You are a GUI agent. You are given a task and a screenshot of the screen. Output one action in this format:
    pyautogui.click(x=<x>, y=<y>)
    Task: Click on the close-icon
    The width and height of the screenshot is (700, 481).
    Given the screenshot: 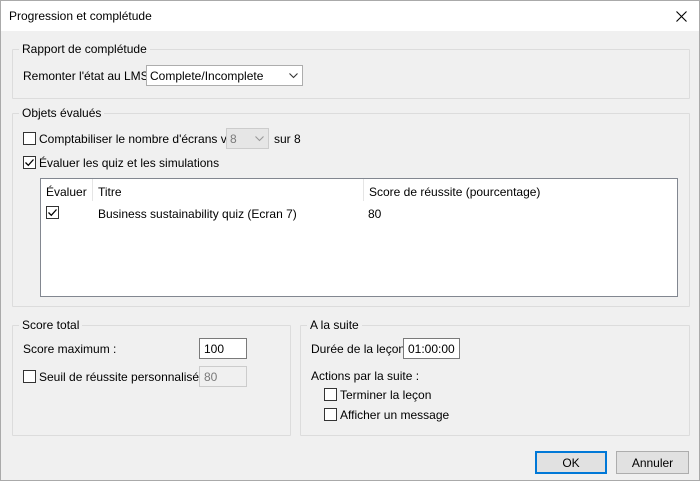 What is the action you would take?
    pyautogui.click(x=681, y=16)
    